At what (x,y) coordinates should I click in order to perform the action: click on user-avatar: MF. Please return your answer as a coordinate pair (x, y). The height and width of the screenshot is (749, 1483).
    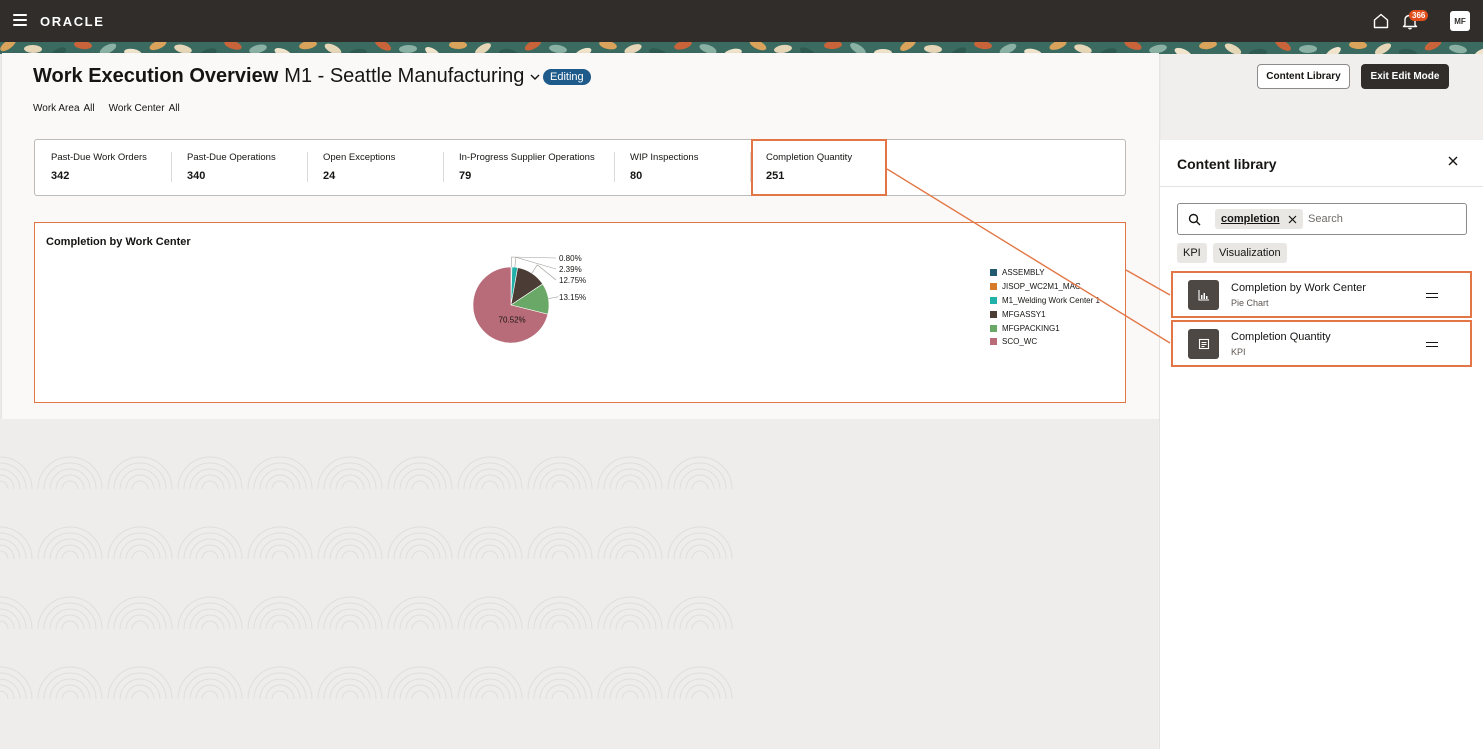
    Looking at the image, I should click on (1460, 21).